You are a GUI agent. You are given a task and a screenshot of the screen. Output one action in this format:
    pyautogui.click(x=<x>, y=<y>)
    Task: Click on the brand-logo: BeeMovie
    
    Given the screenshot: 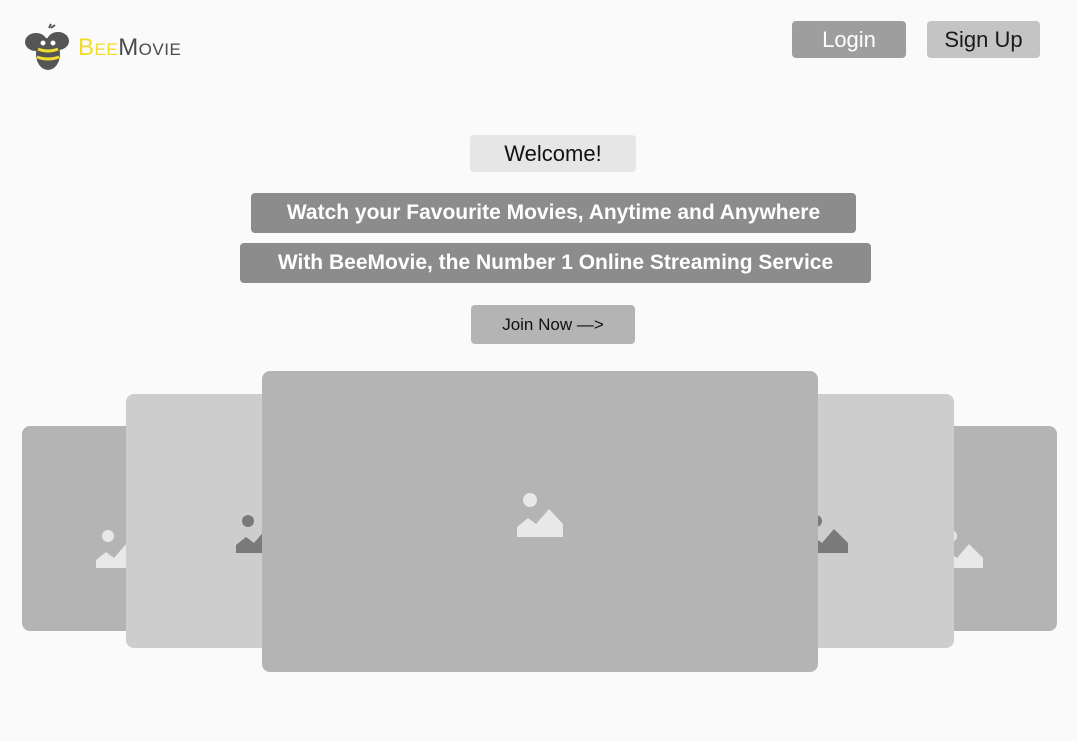 What is the action you would take?
    pyautogui.click(x=101, y=48)
    